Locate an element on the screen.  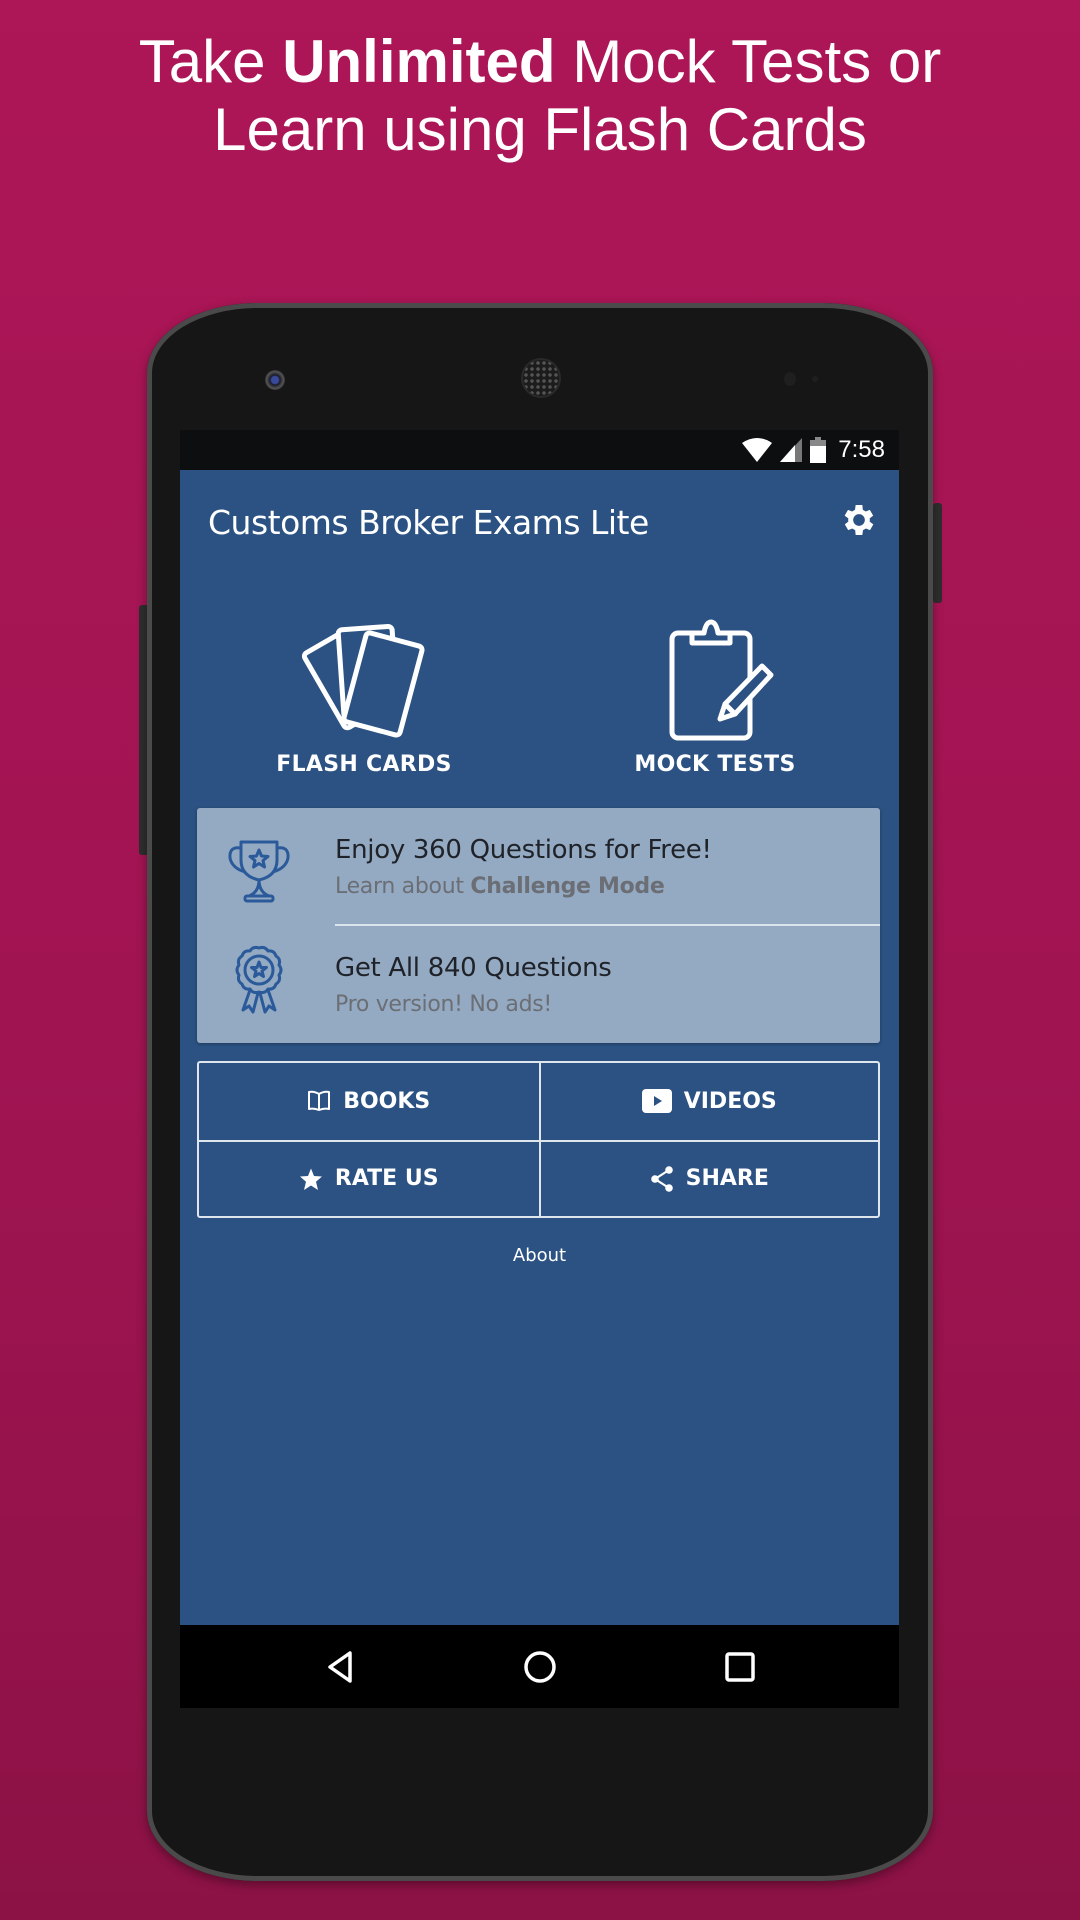
pro-version-subtitle: Pro version! No ads! is located at coordinates (443, 1004).